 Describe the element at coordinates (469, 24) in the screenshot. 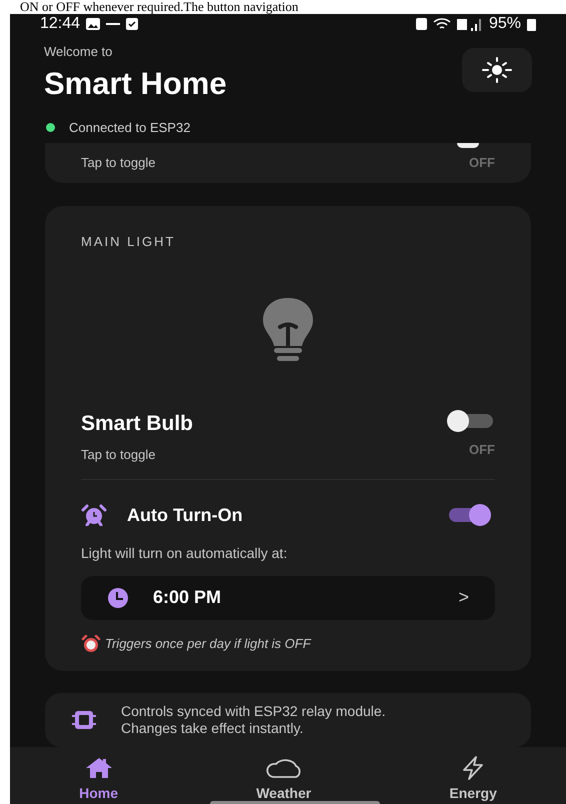

I see `signal-icon` at that location.